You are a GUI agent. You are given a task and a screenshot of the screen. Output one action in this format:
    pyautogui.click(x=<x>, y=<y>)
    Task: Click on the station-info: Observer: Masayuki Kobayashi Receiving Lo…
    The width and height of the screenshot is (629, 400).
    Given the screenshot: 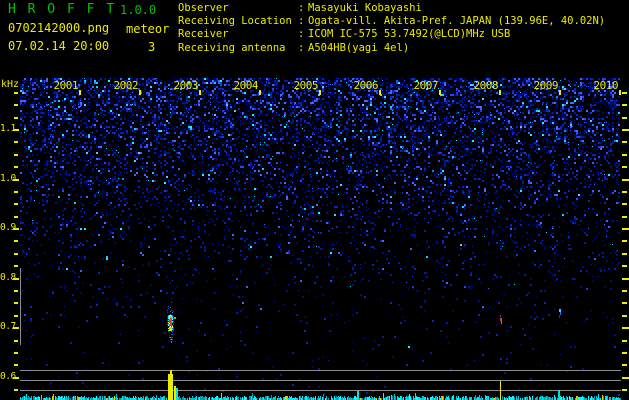 What is the action you would take?
    pyautogui.click(x=403, y=28)
    